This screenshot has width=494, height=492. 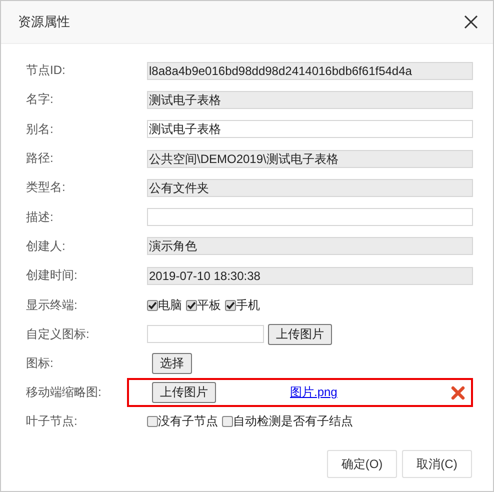 What do you see at coordinates (45, 187) in the screenshot?
I see `field-label: 类型名:` at bounding box center [45, 187].